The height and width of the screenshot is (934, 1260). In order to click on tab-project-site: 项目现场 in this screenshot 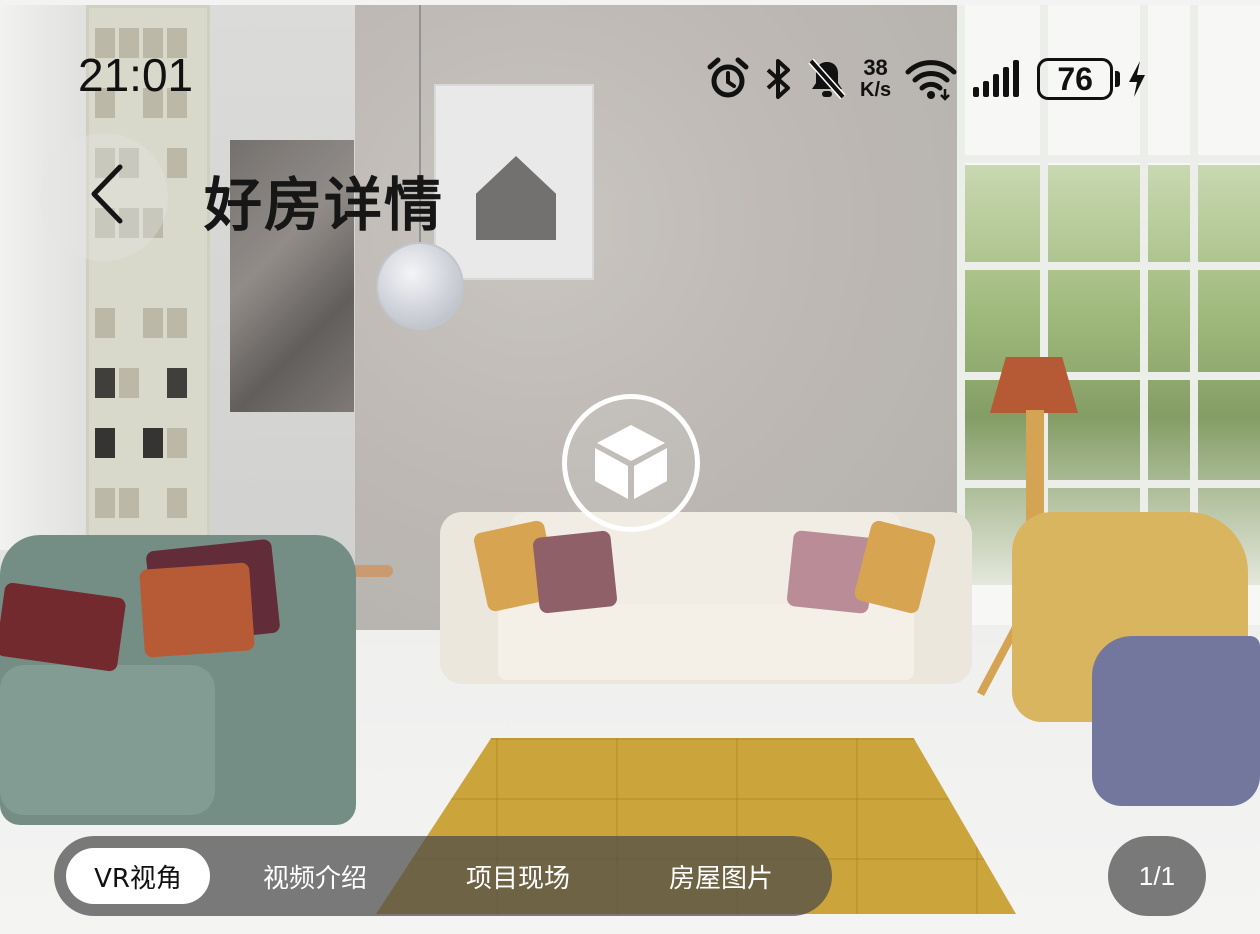, I will do `click(518, 876)`.